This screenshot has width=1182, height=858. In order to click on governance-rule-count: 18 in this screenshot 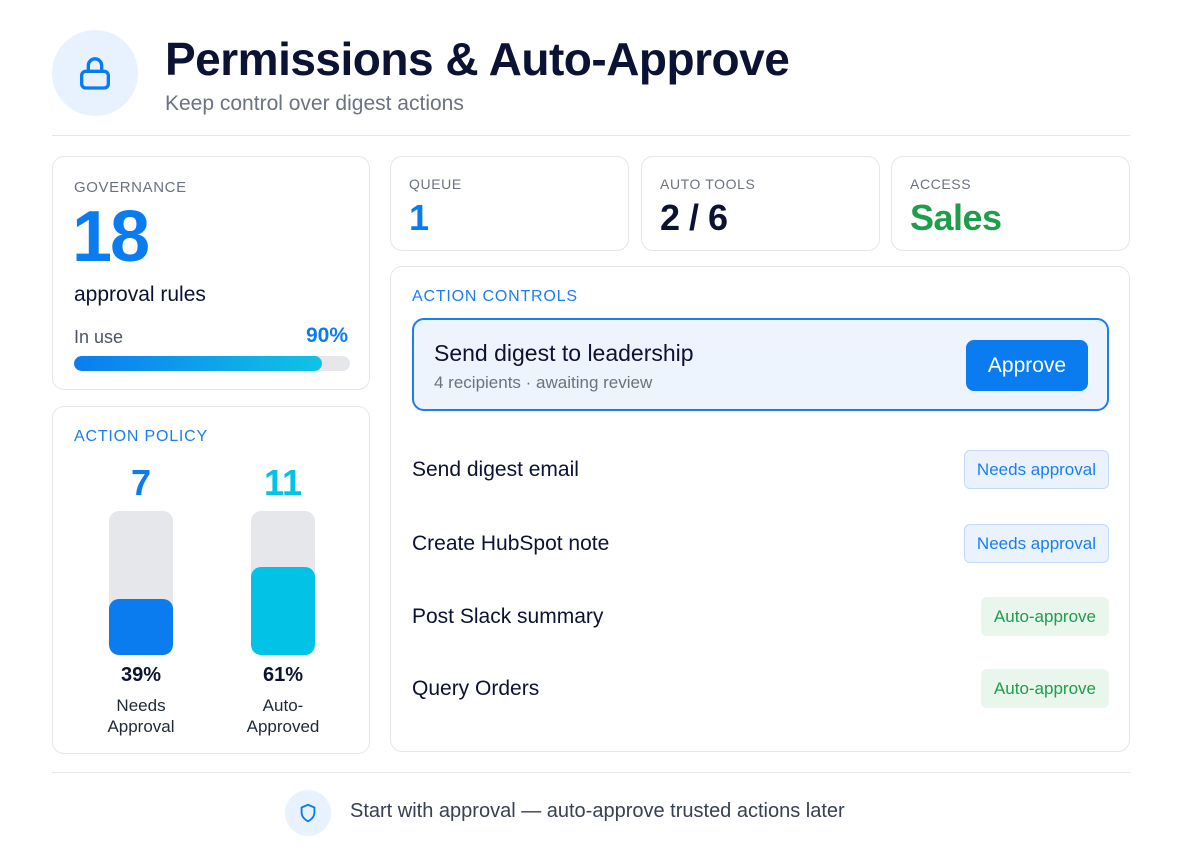, I will do `click(111, 237)`.